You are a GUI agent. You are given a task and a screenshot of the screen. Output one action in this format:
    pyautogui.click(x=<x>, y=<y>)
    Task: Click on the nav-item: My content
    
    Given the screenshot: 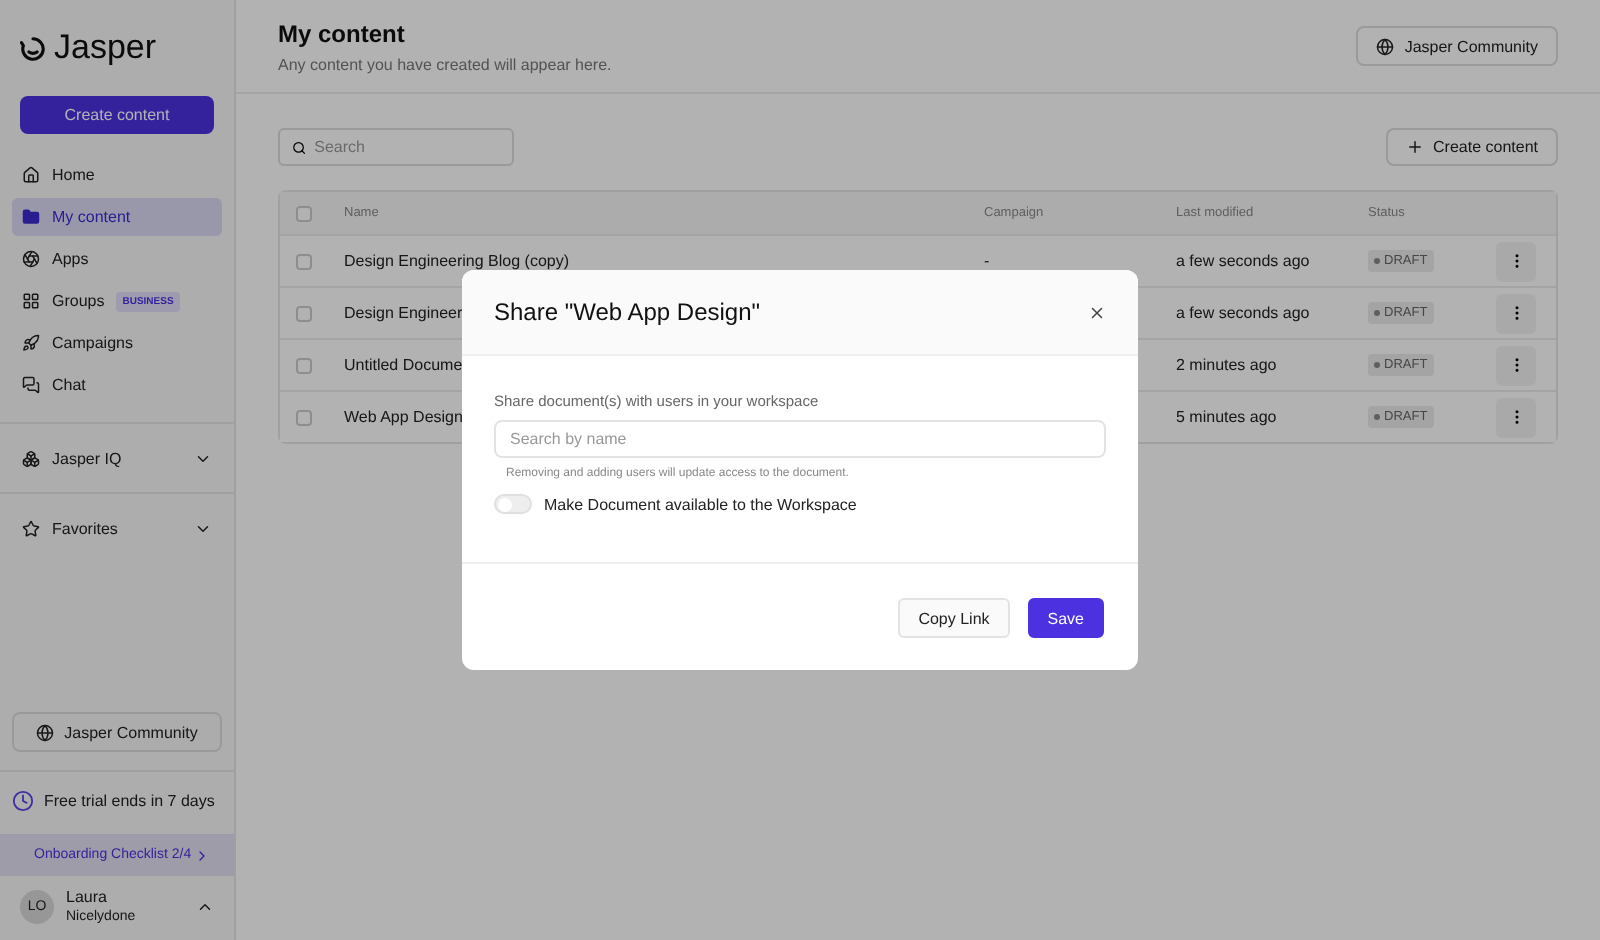 What is the action you would take?
    pyautogui.click(x=117, y=217)
    